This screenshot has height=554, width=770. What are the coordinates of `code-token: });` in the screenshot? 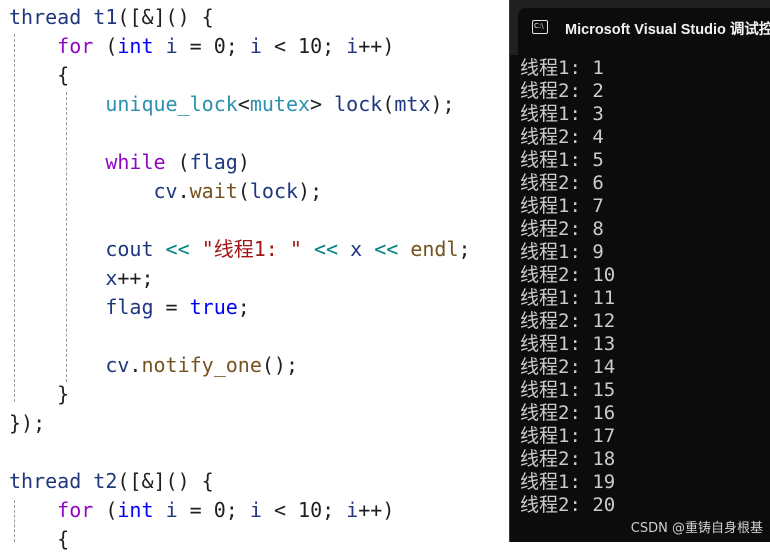 It's located at (27, 423).